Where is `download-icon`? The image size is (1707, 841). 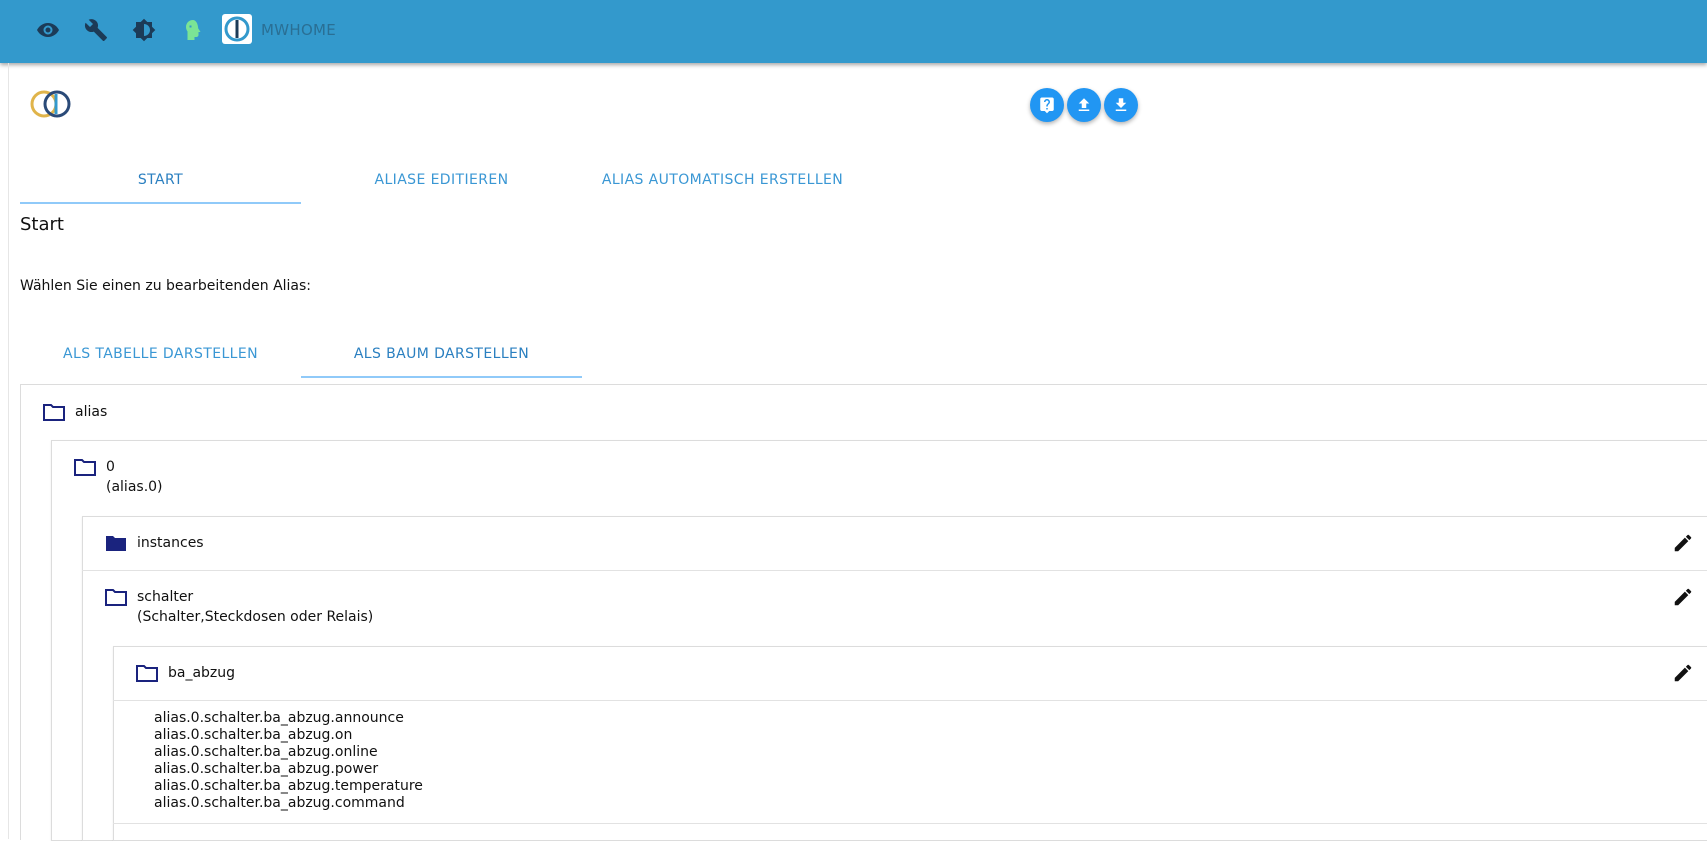
download-icon is located at coordinates (1121, 104).